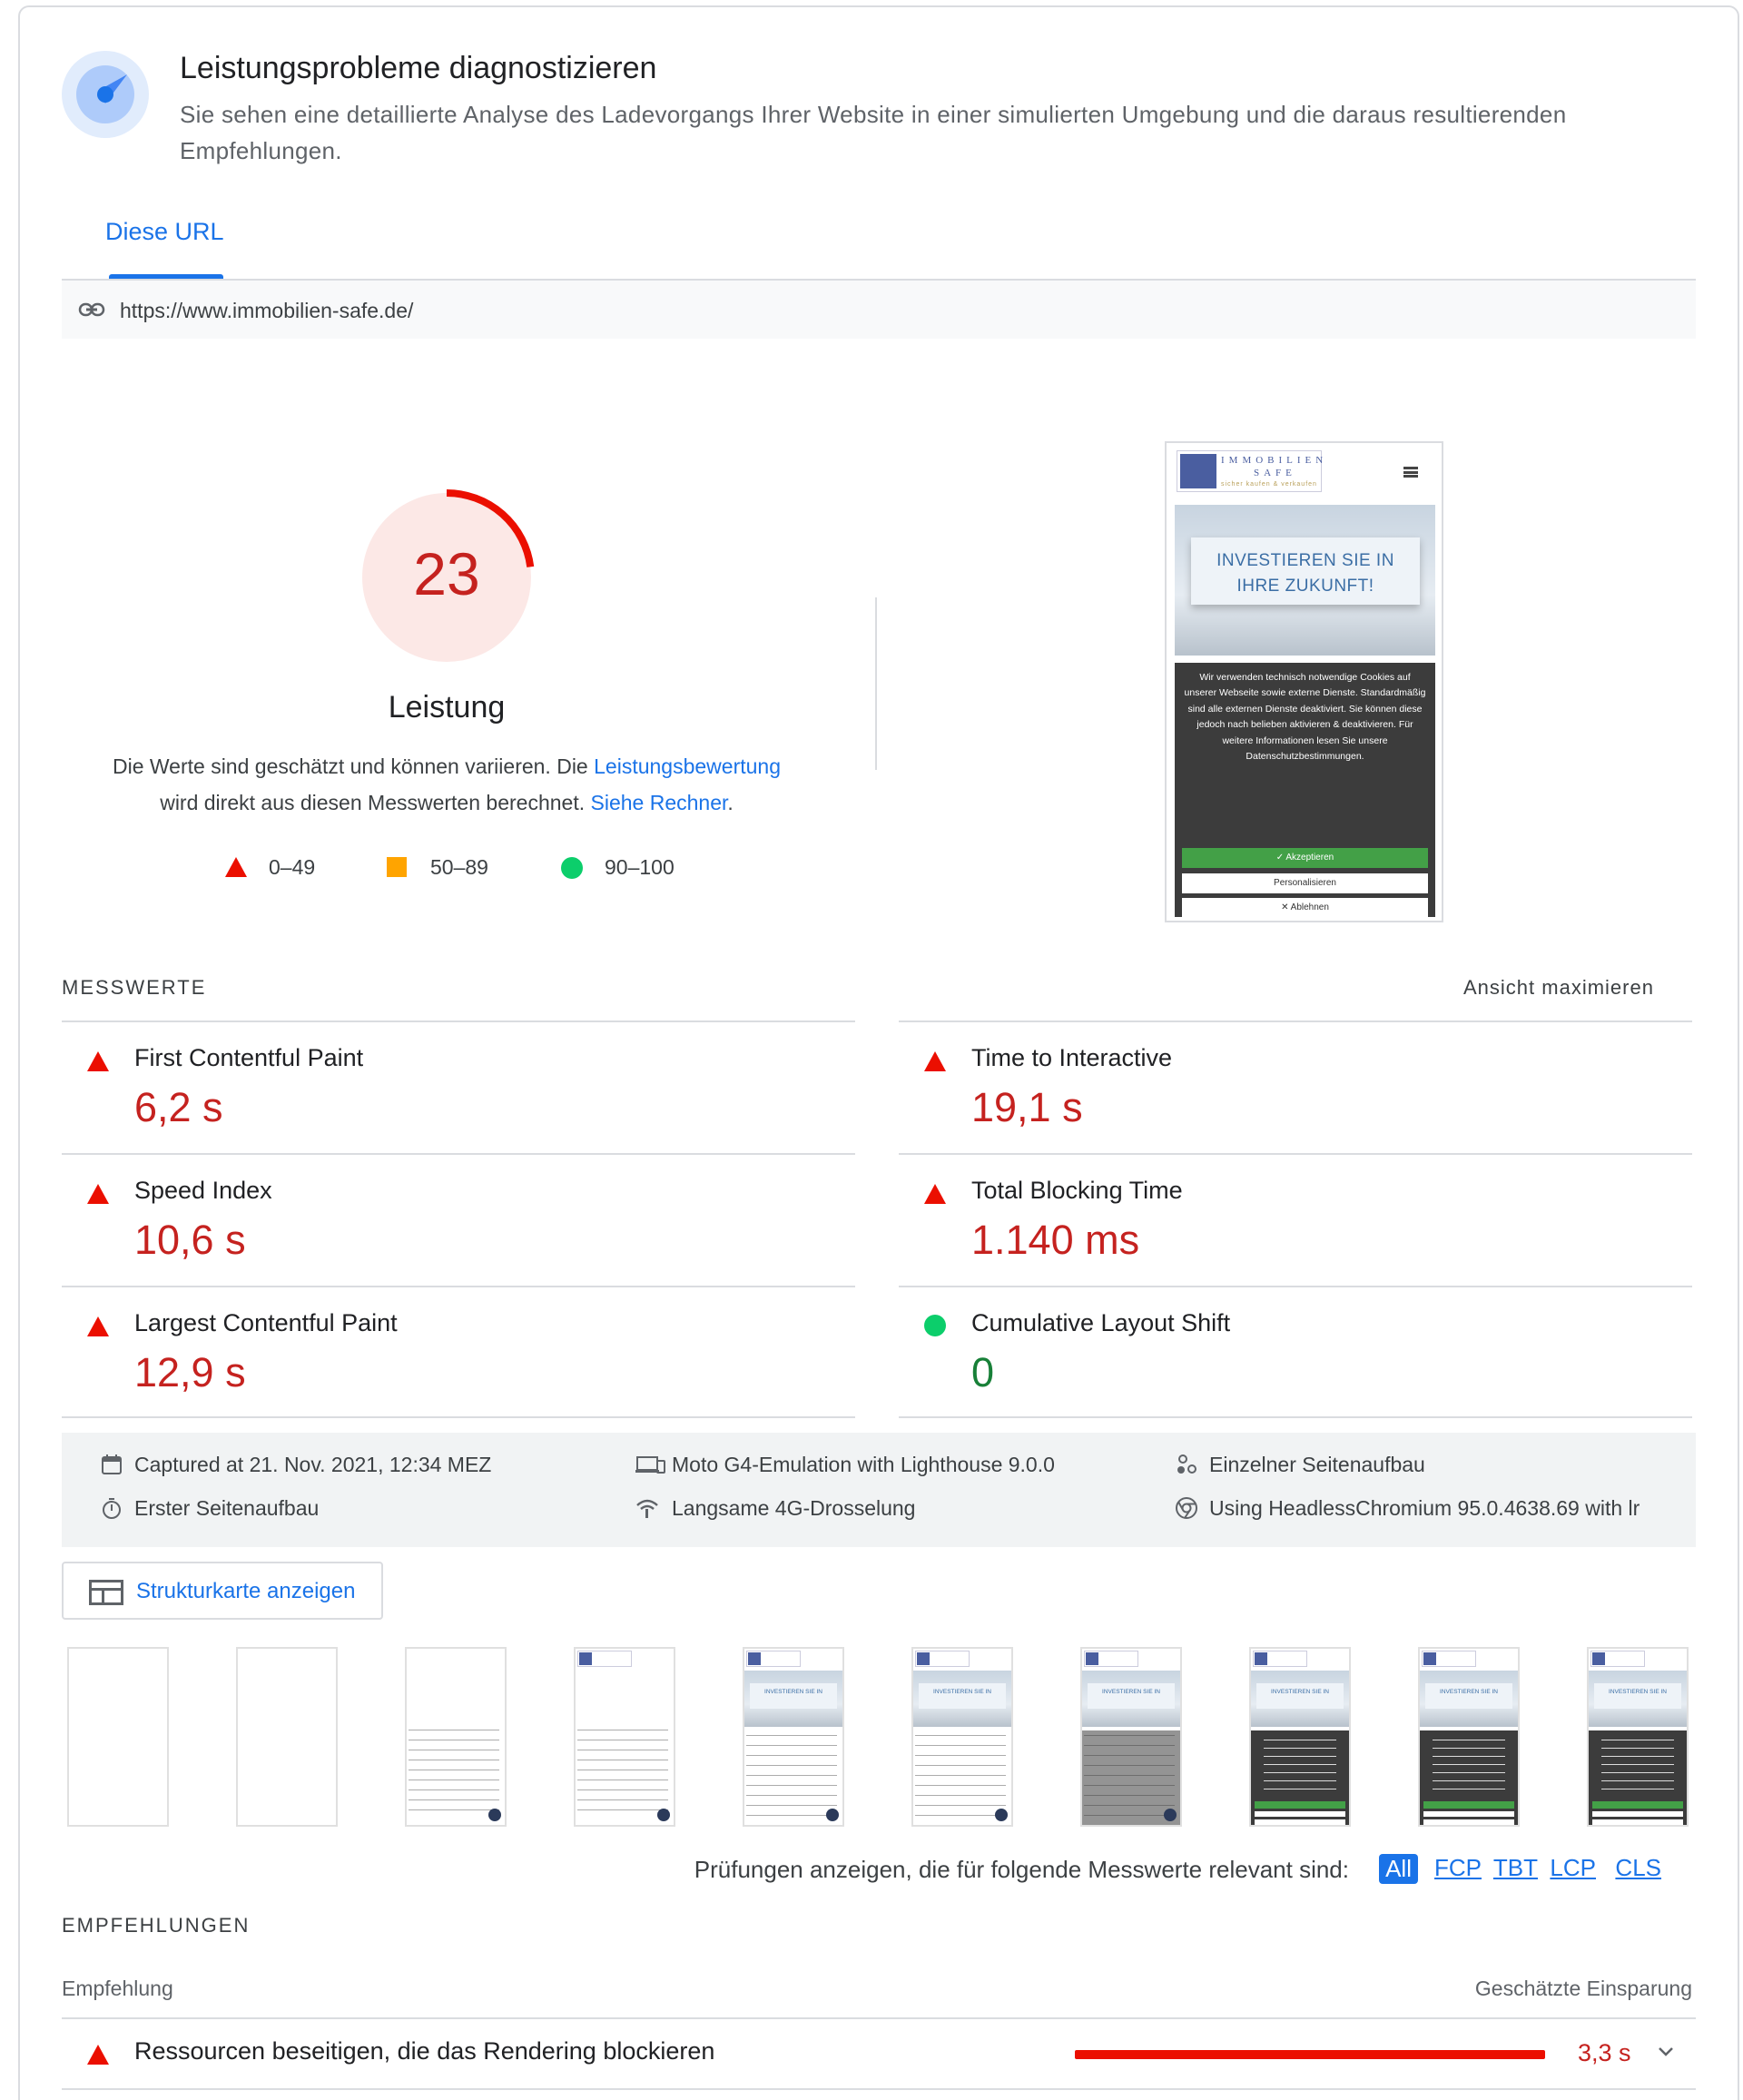  I want to click on cookie-personalize-button: Personalisieren, so click(1305, 883).